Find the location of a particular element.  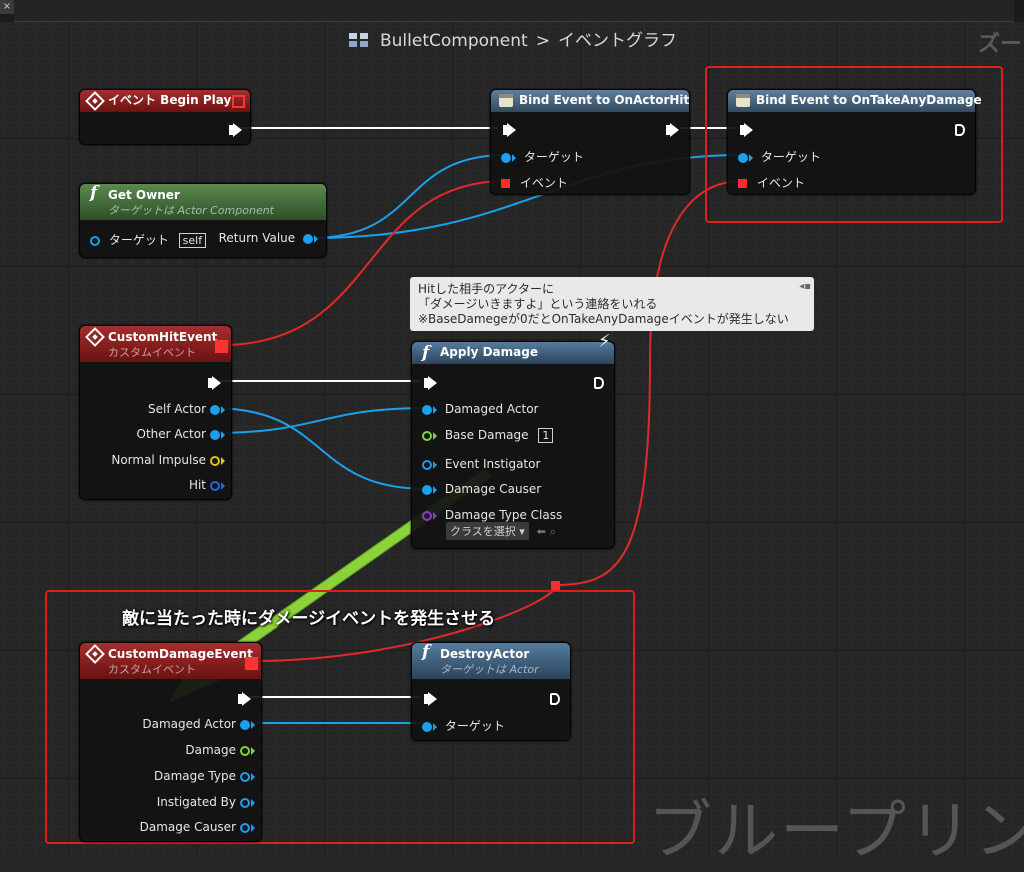

node-event-begin-play: イベント Begin Play is located at coordinates (165, 117).